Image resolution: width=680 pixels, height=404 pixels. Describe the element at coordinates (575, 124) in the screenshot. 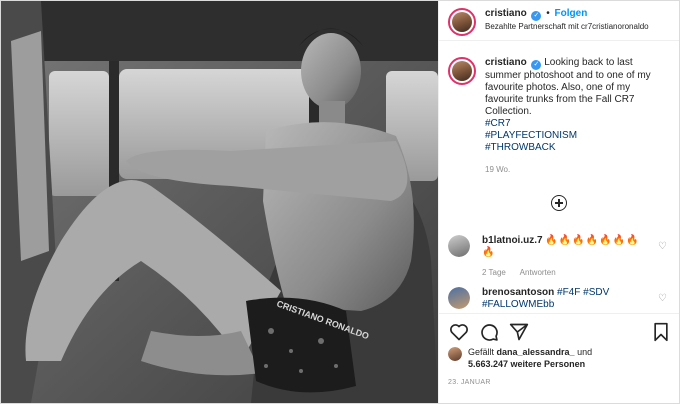

I see `hashtag-cr7: #CR7` at that location.